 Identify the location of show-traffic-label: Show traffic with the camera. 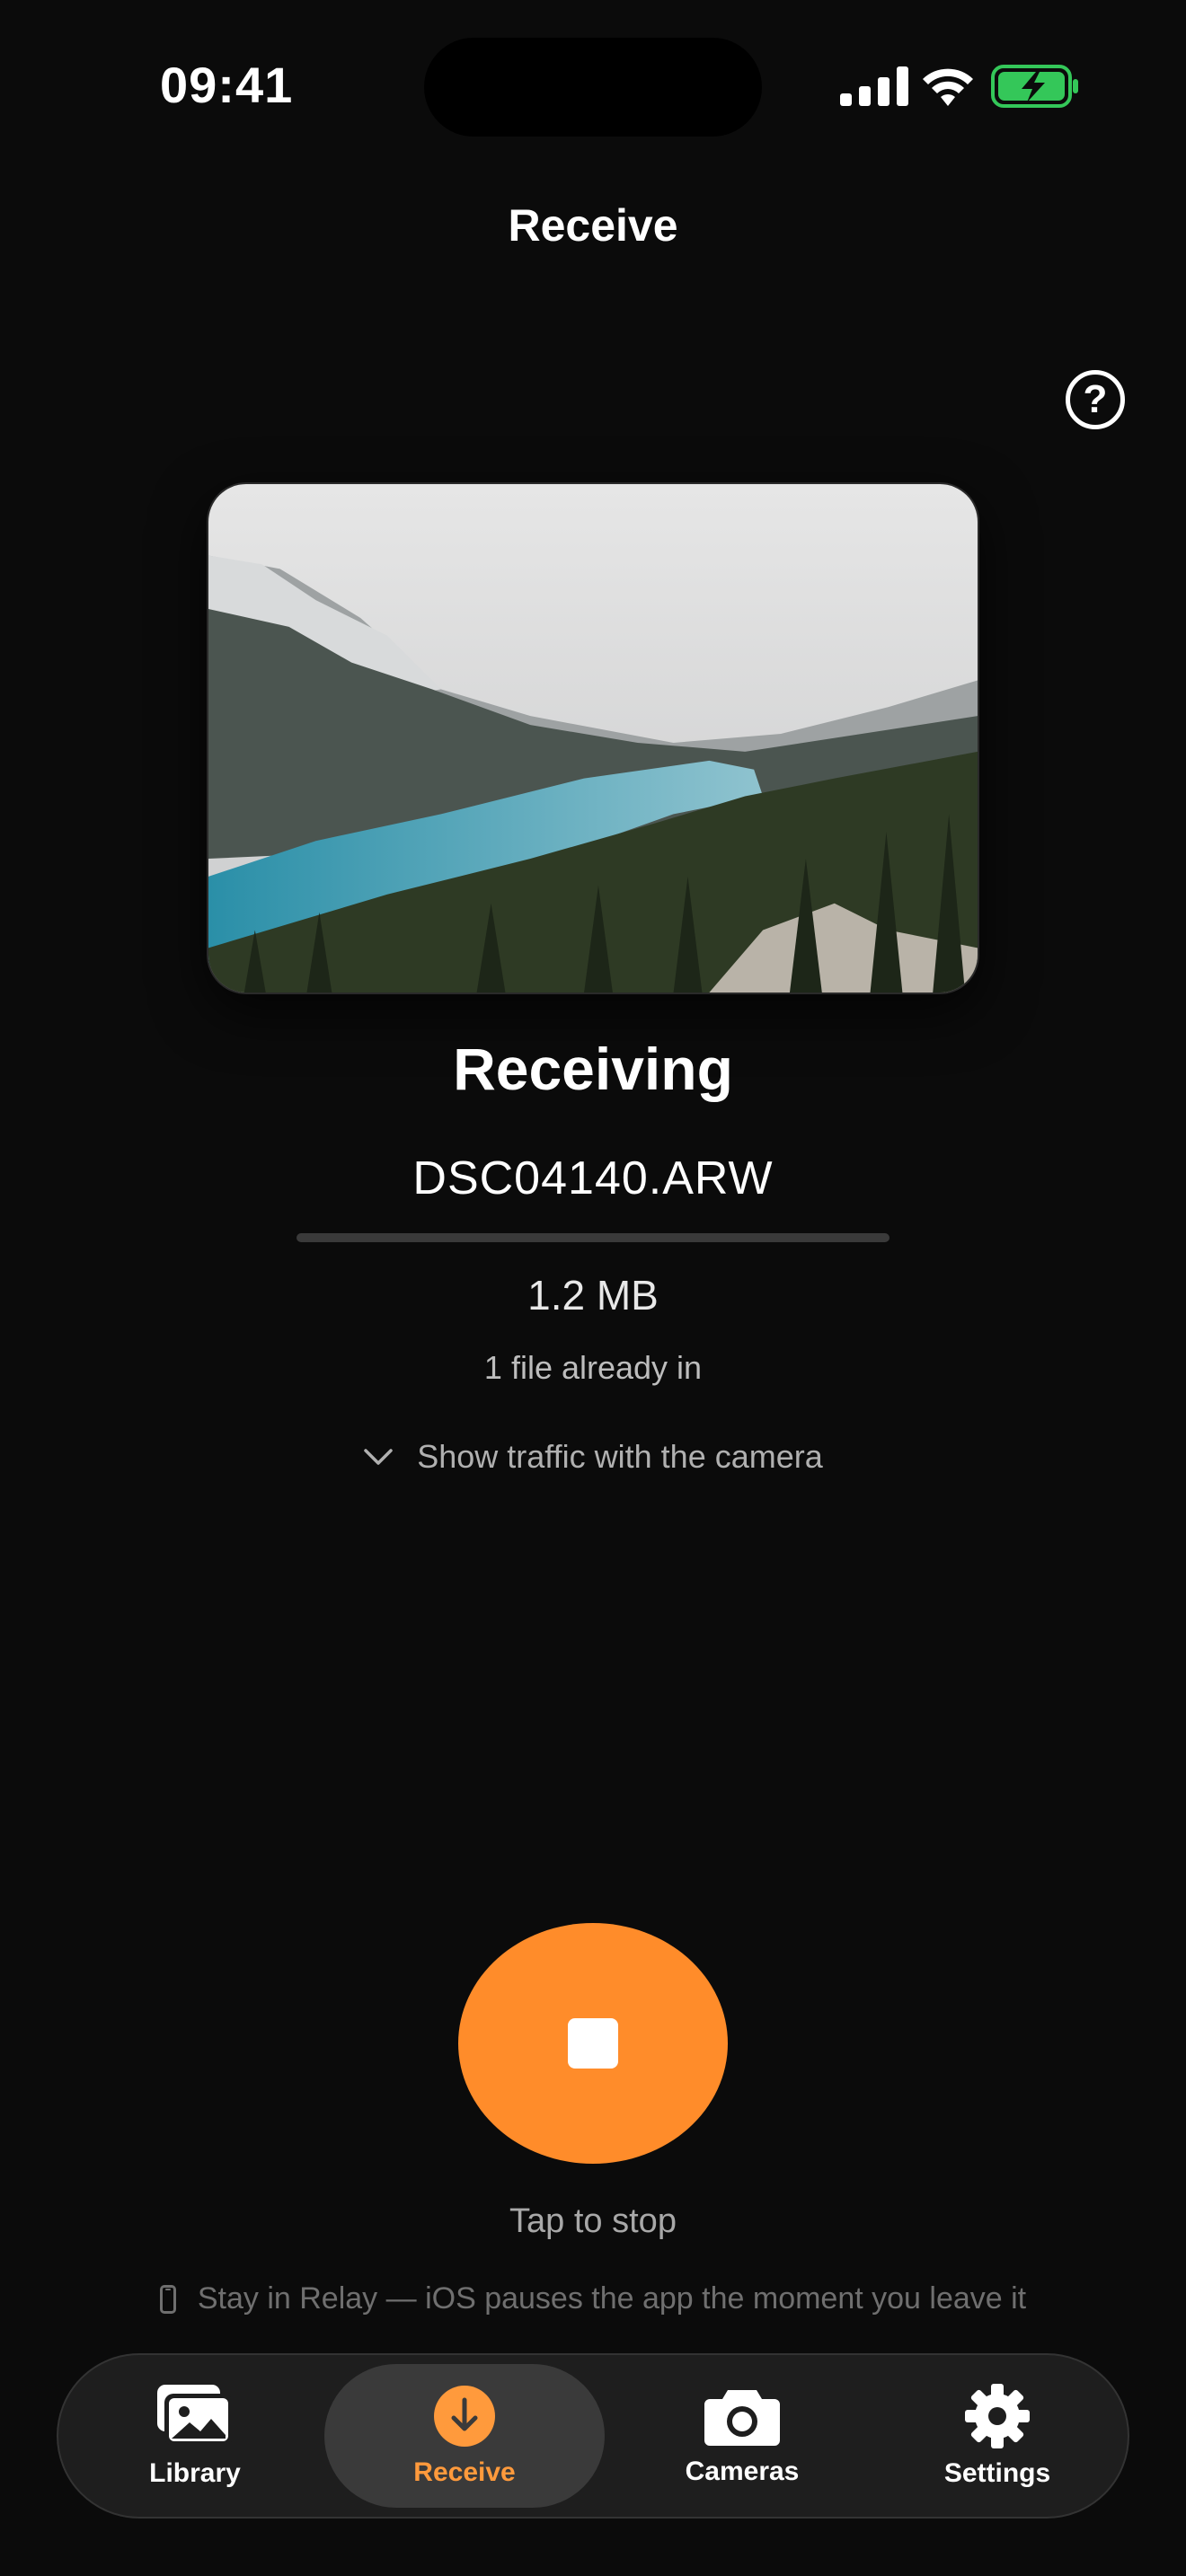
(620, 1456).